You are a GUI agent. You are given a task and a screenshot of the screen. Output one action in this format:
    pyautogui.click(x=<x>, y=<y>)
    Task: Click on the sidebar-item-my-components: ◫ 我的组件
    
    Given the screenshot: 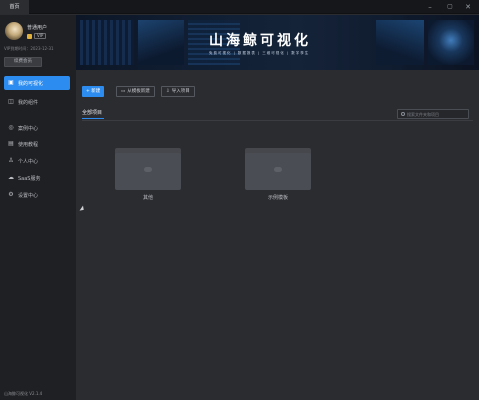 What is the action you would take?
    pyautogui.click(x=37, y=102)
    